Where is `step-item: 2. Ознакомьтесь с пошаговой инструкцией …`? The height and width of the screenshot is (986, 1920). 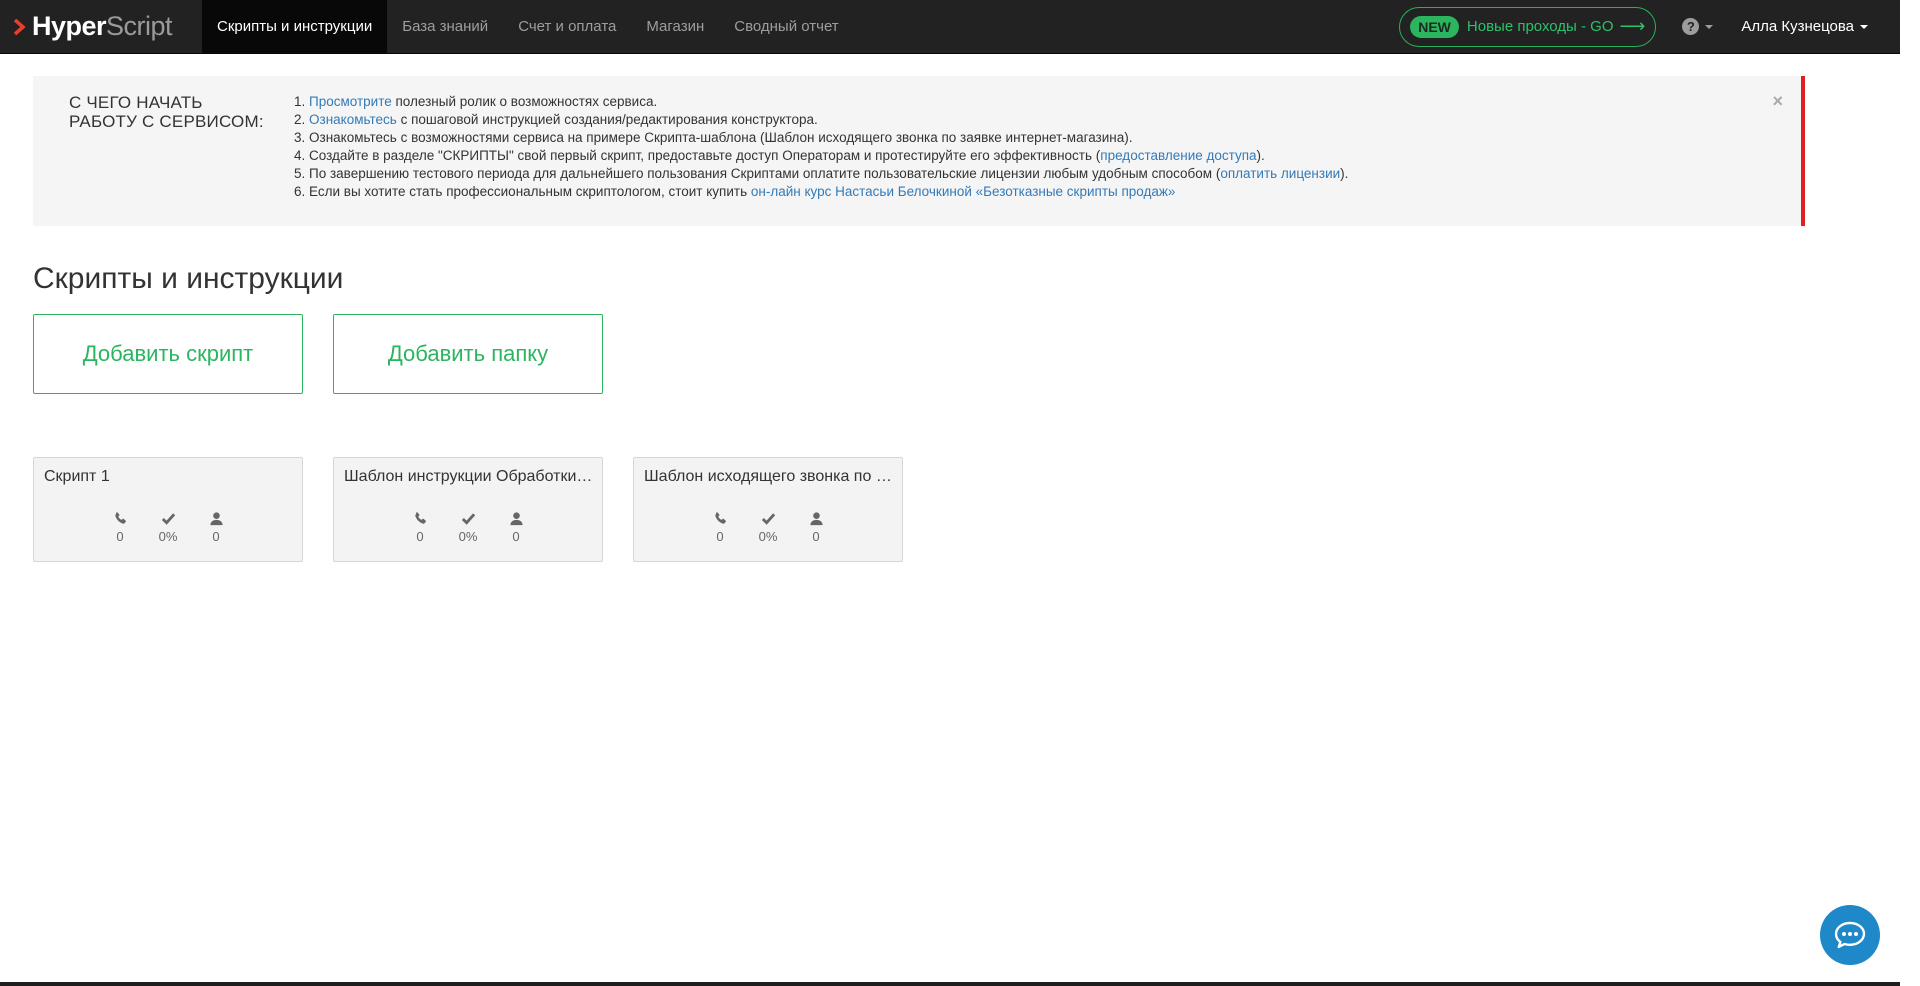 step-item: 2. Ознакомьтесь с пошаговой инструкцией … is located at coordinates (556, 119).